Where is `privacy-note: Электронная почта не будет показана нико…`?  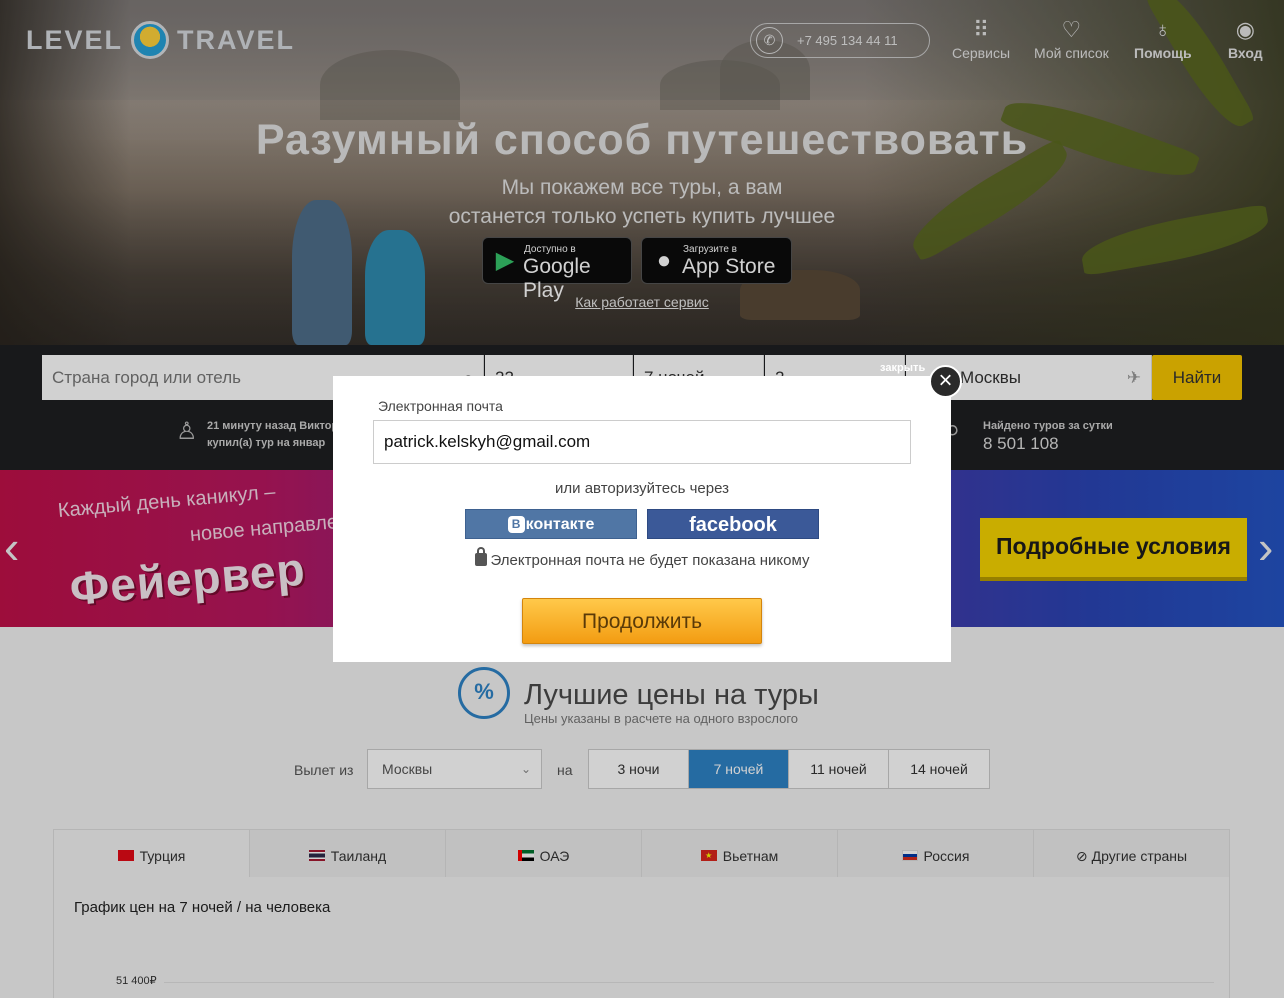 privacy-note: Электронная почта не будет показана нико… is located at coordinates (642, 558).